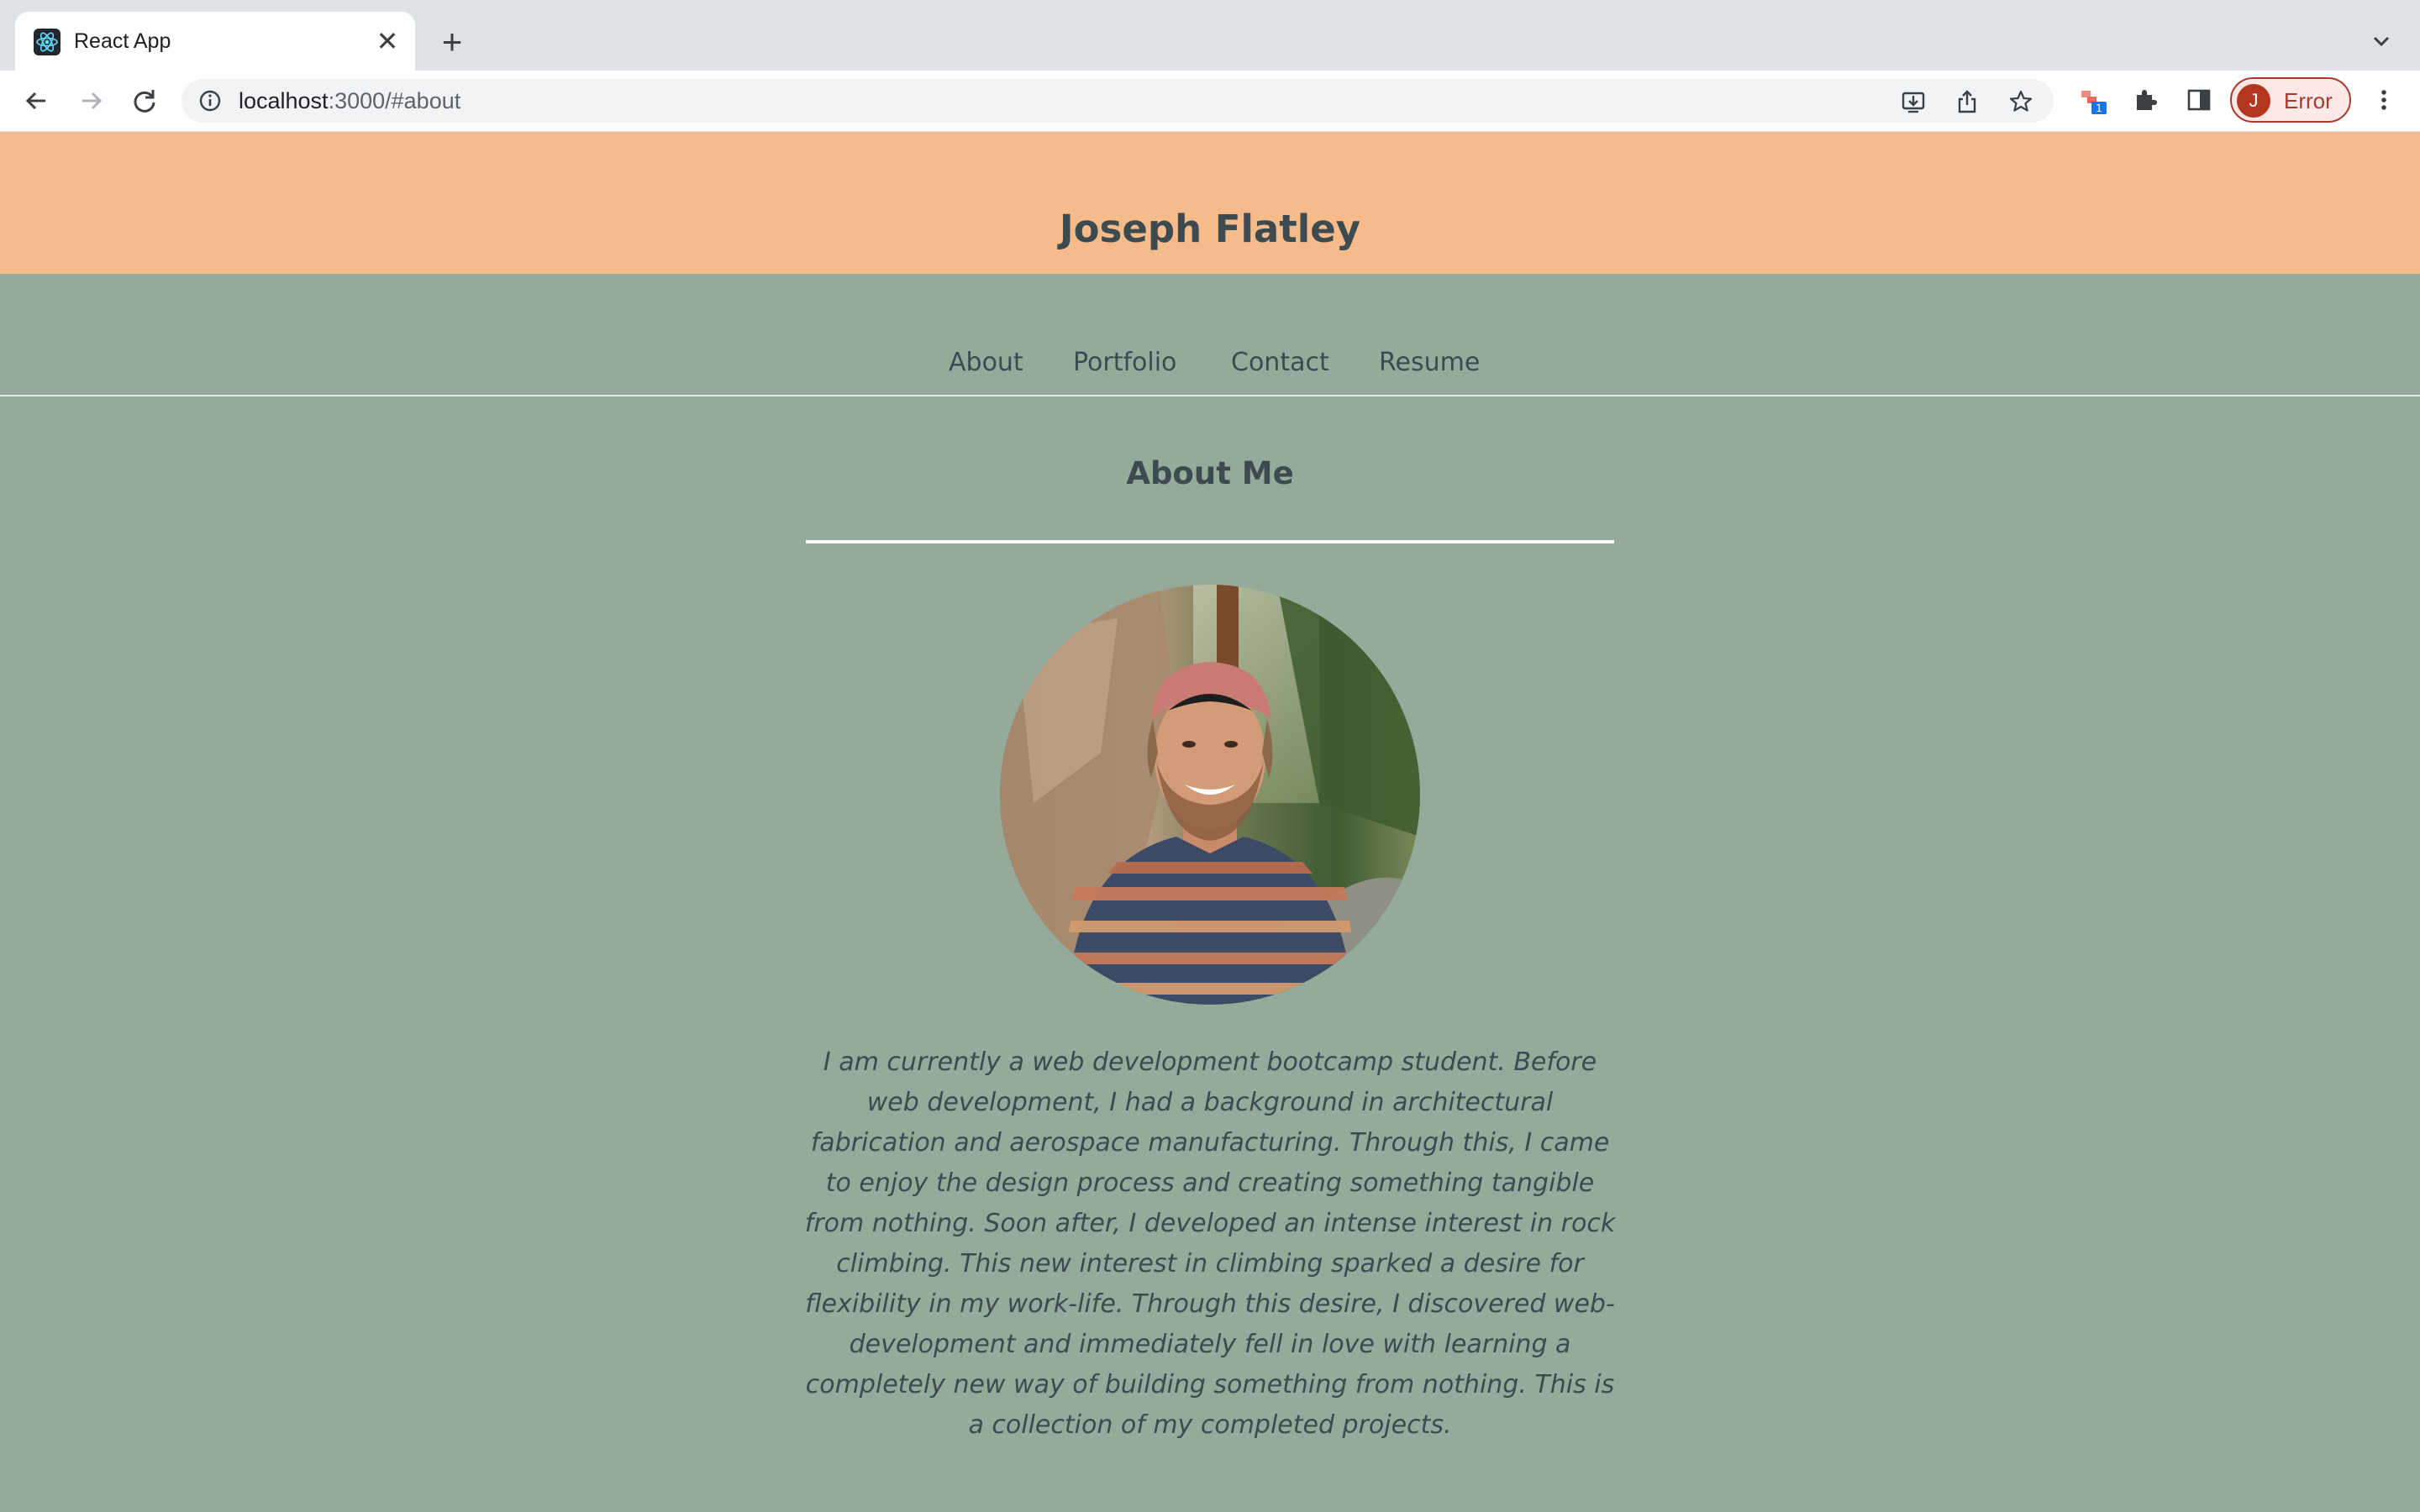 The image size is (2420, 1512). What do you see at coordinates (1210, 795) in the screenshot?
I see `profile-photo` at bounding box center [1210, 795].